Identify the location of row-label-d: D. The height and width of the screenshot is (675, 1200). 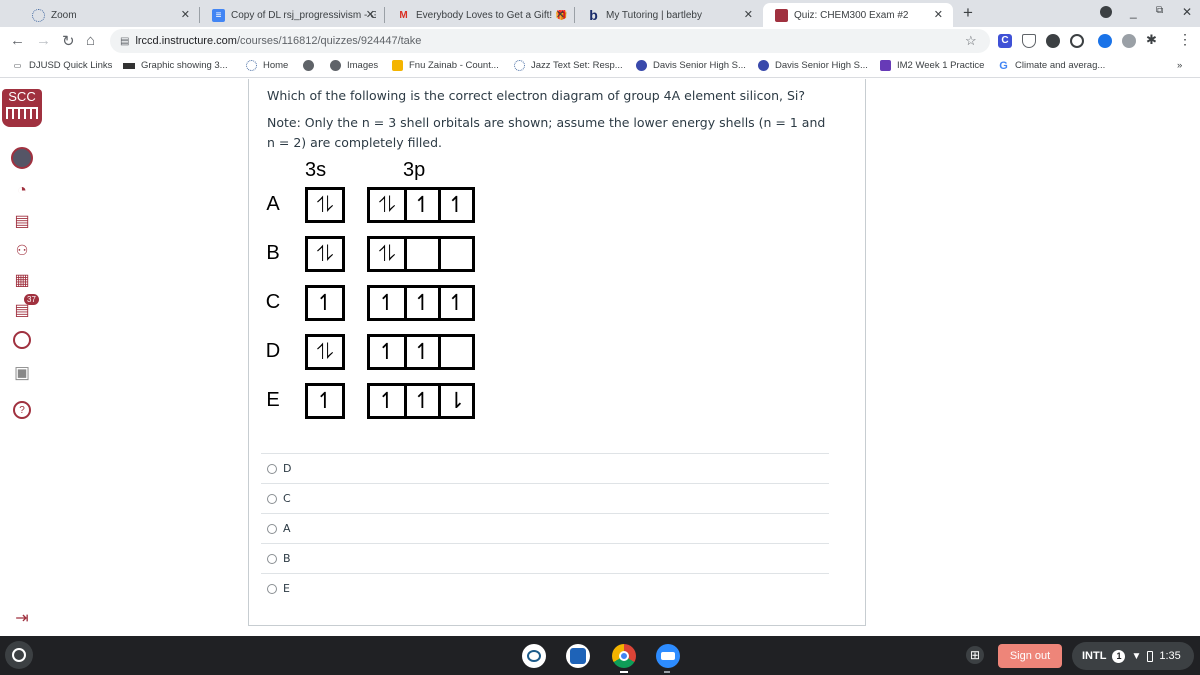
(273, 351).